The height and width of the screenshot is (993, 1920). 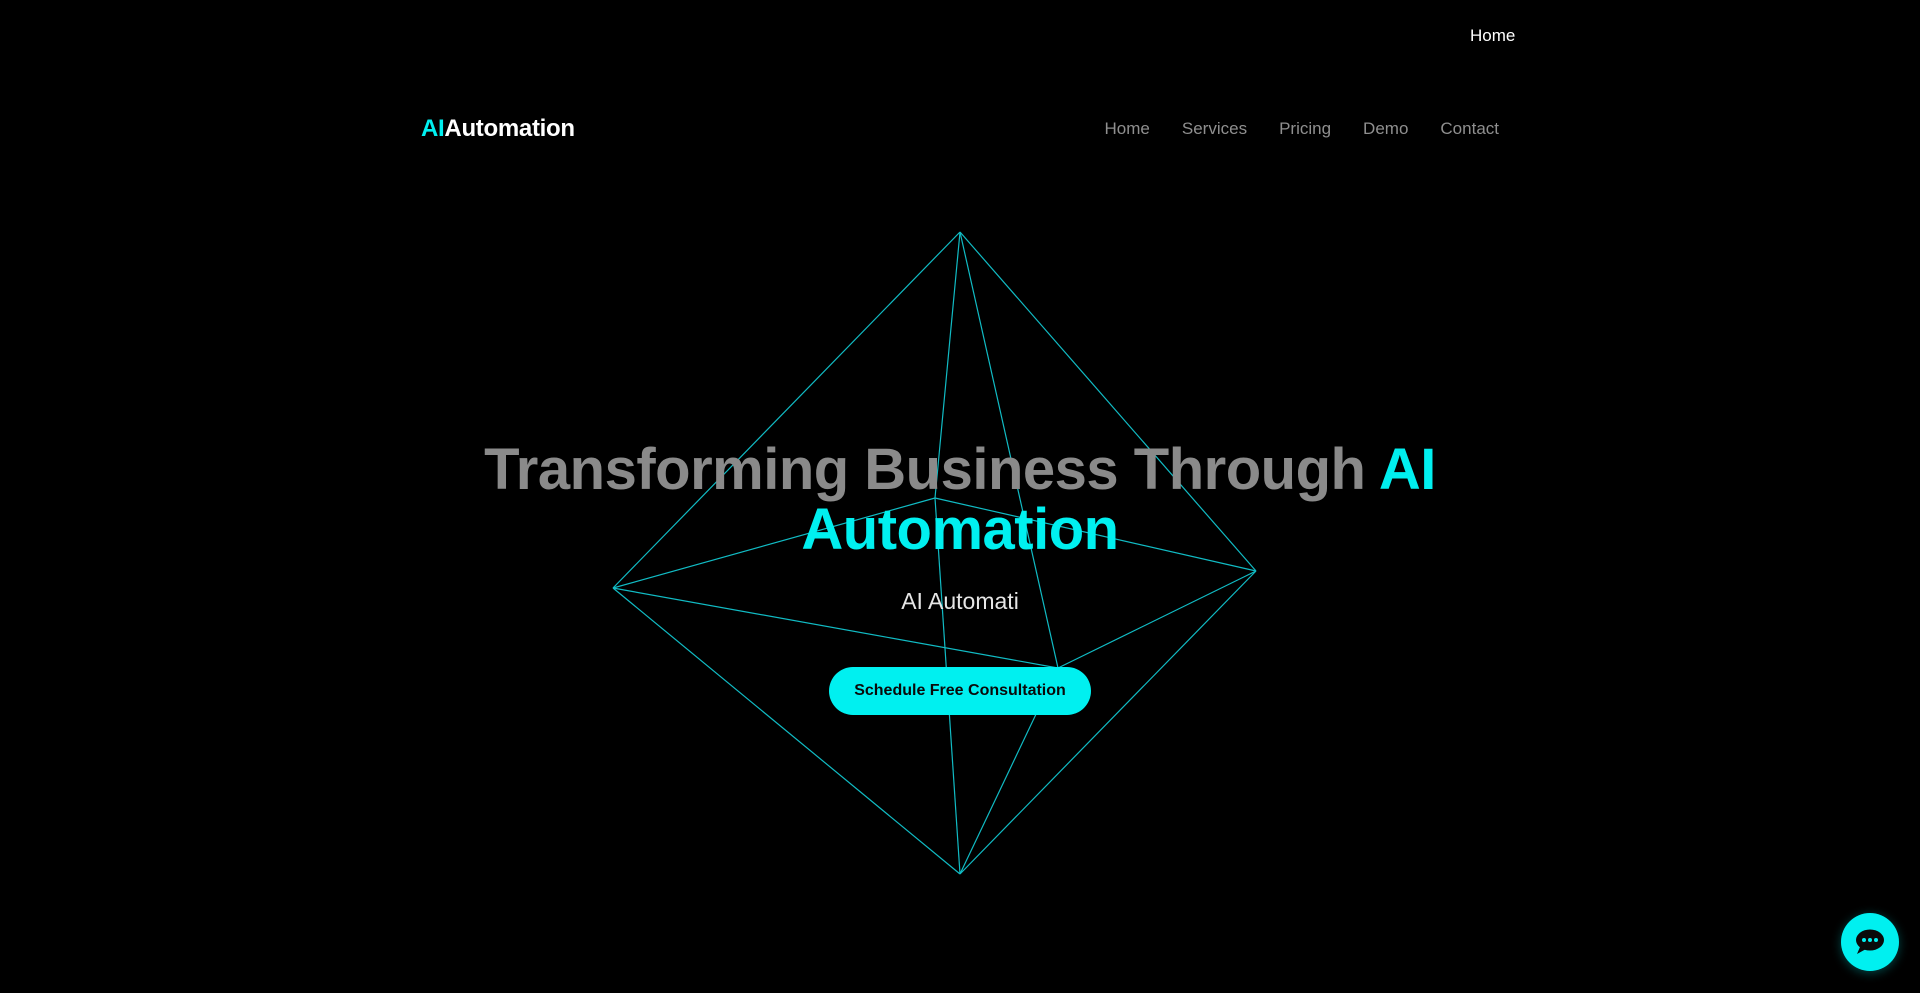 What do you see at coordinates (1305, 129) in the screenshot?
I see `nav-item-pricing: Pricing` at bounding box center [1305, 129].